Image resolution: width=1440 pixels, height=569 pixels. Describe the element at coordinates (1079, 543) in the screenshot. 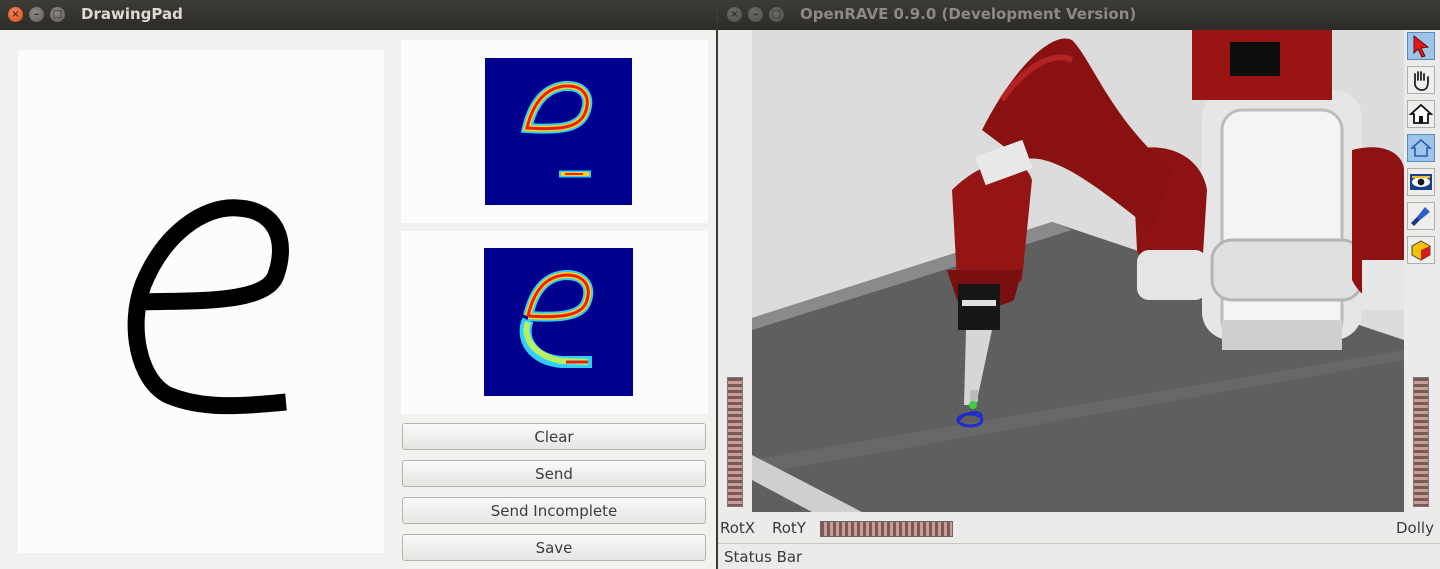

I see `status-divider` at that location.